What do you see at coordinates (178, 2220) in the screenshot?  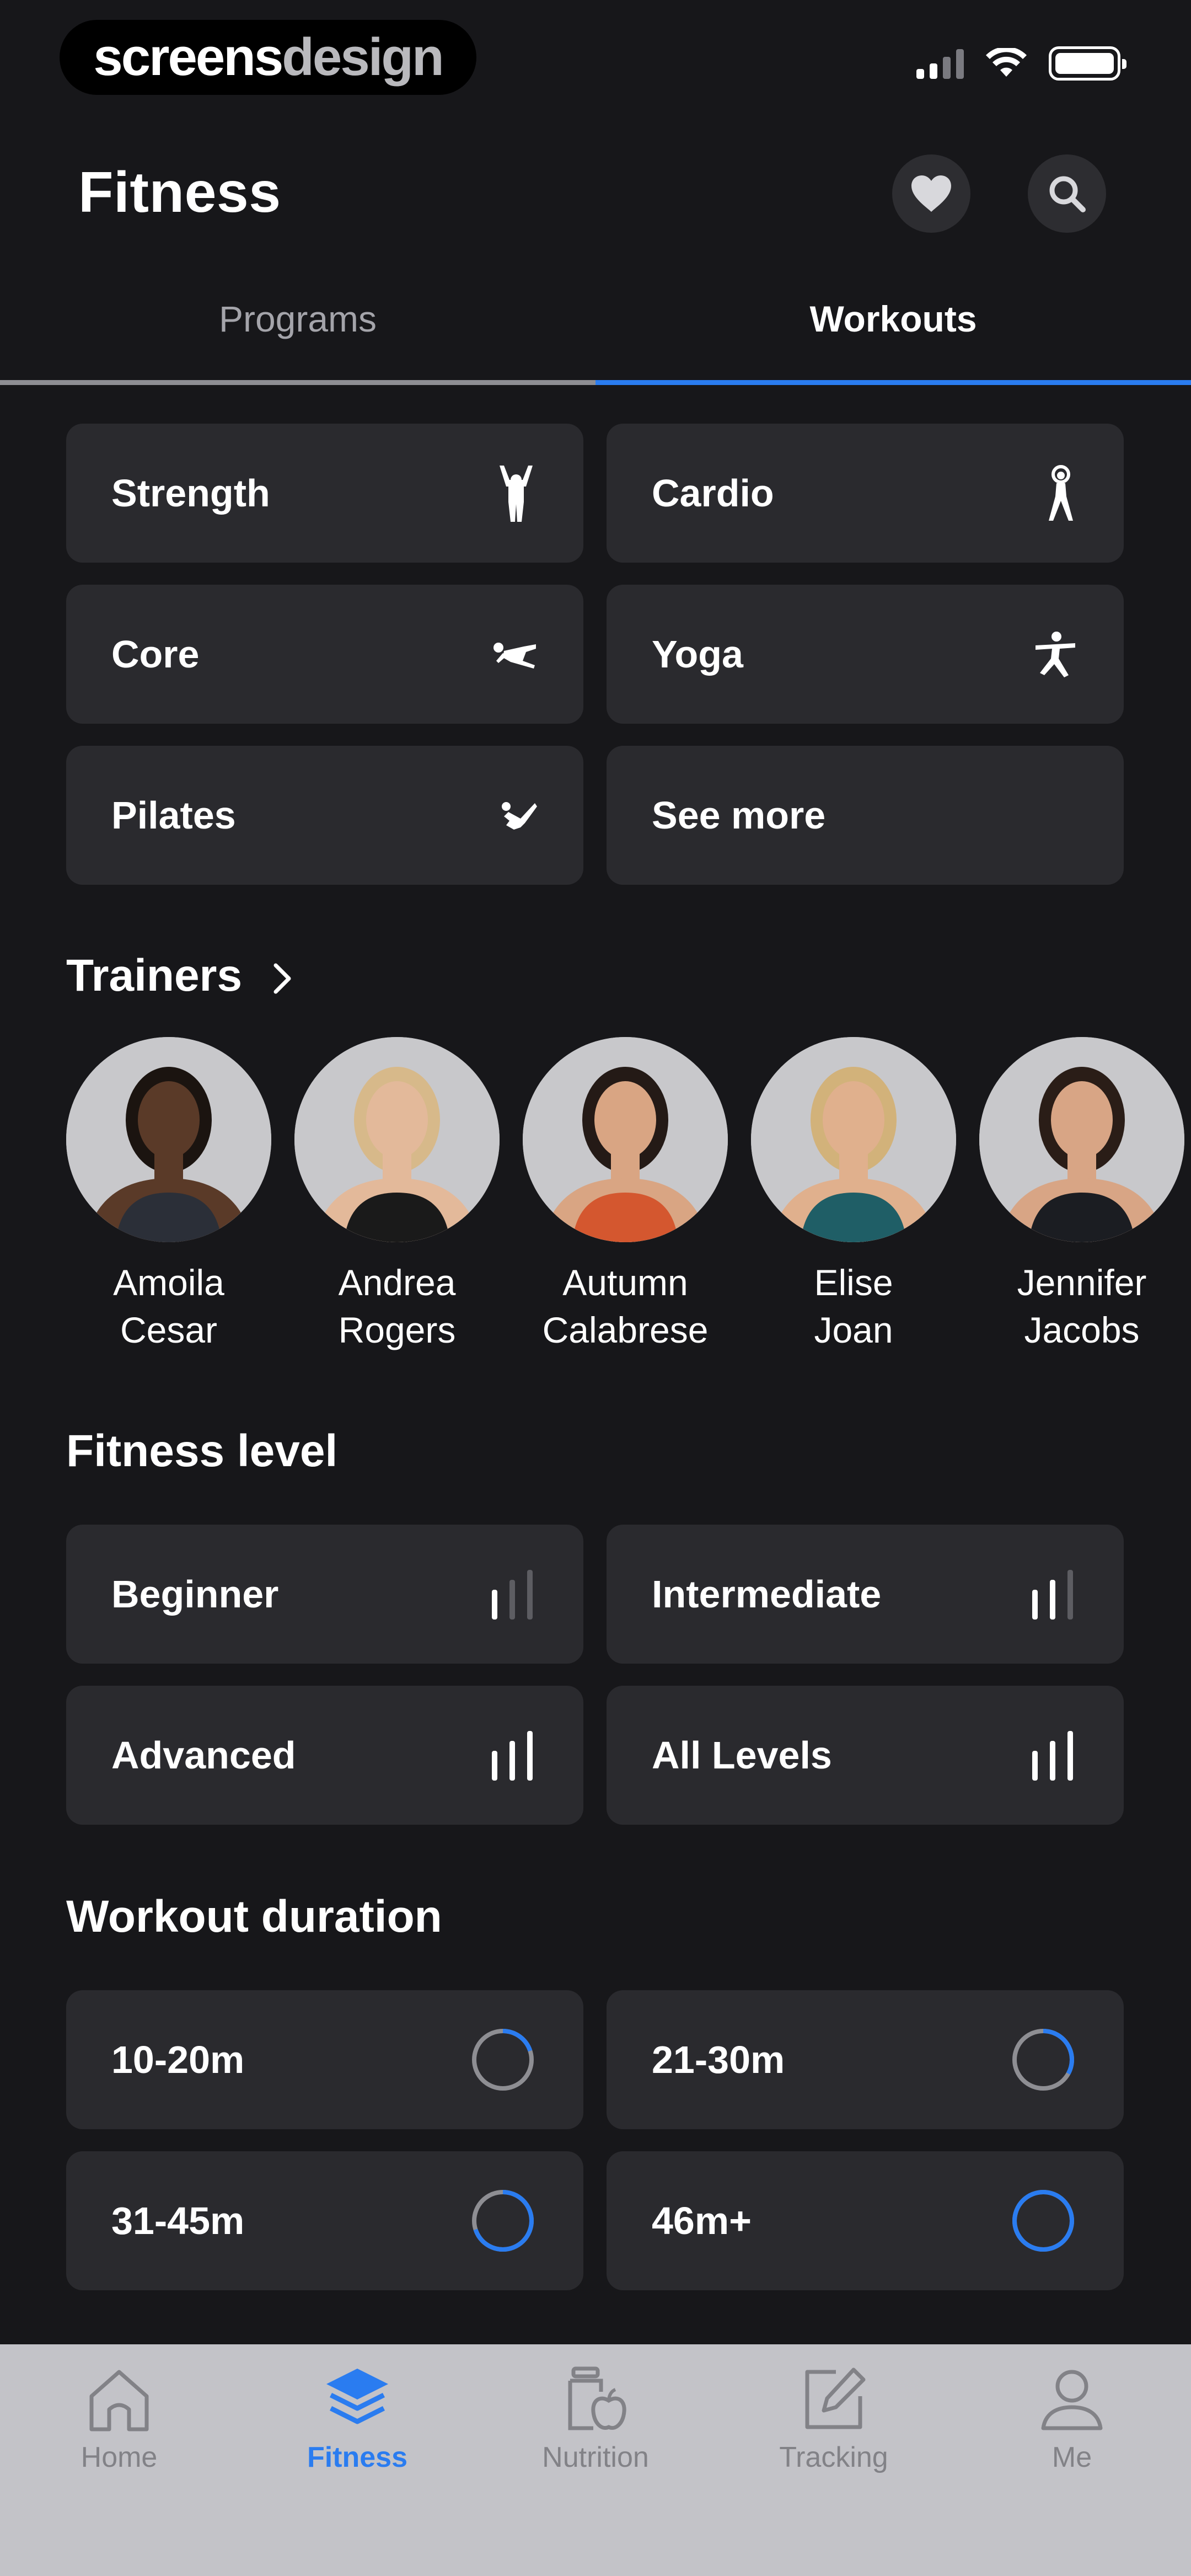 I see `duration-label: 31-45m` at bounding box center [178, 2220].